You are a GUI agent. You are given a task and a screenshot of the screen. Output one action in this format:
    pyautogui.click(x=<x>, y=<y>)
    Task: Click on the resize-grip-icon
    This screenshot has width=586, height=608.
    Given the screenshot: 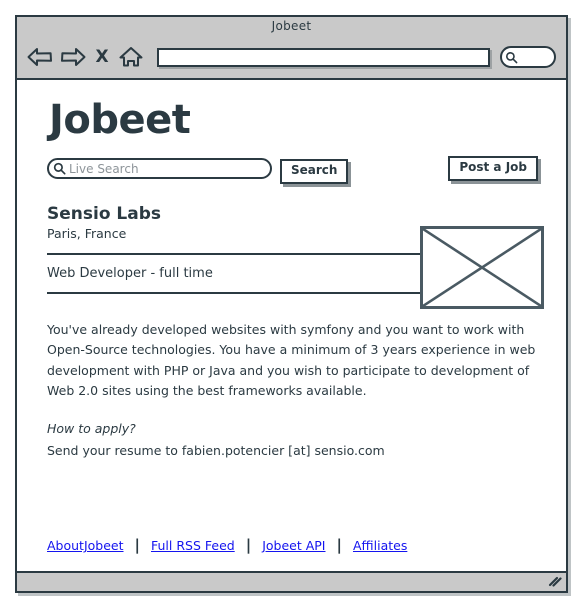 What is the action you would take?
    pyautogui.click(x=555, y=581)
    